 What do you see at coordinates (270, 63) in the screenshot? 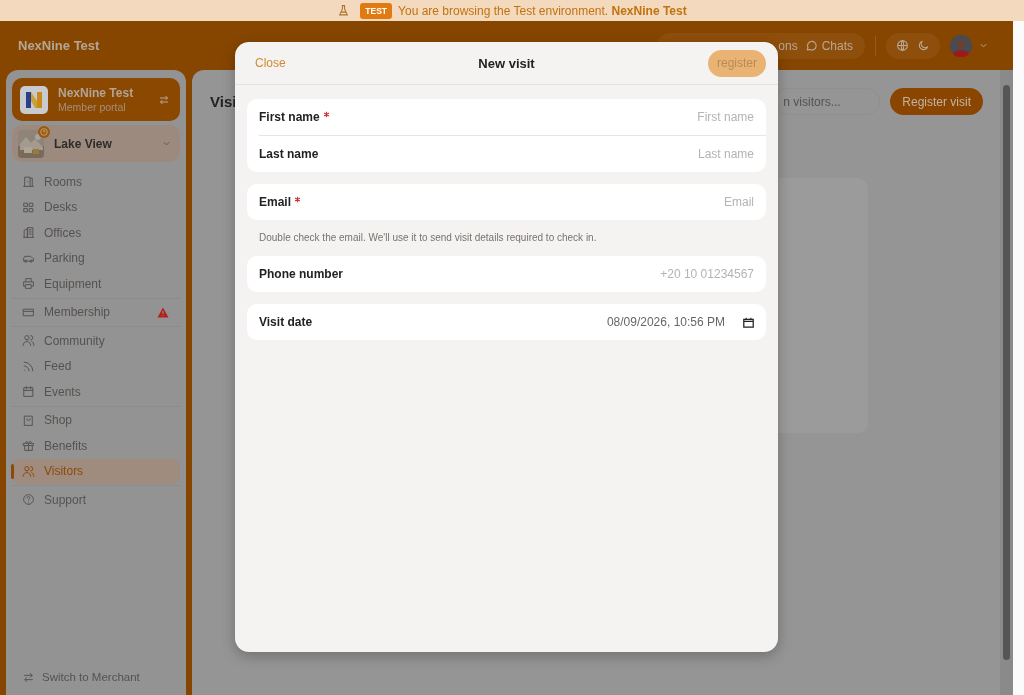
I see `close-button: Close` at bounding box center [270, 63].